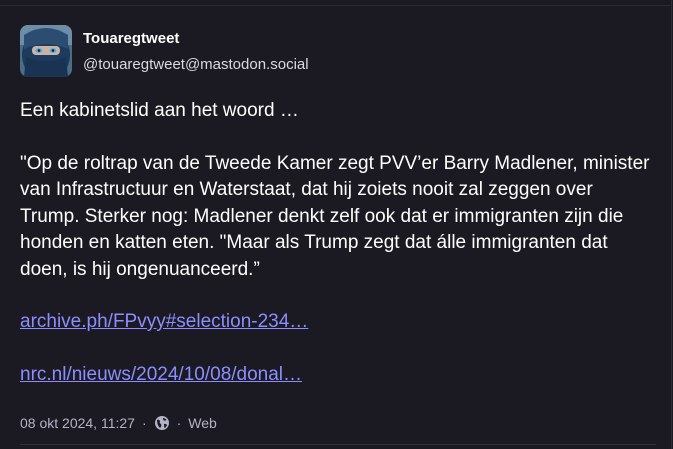  Describe the element at coordinates (202, 423) in the screenshot. I see `application-name: Web` at that location.